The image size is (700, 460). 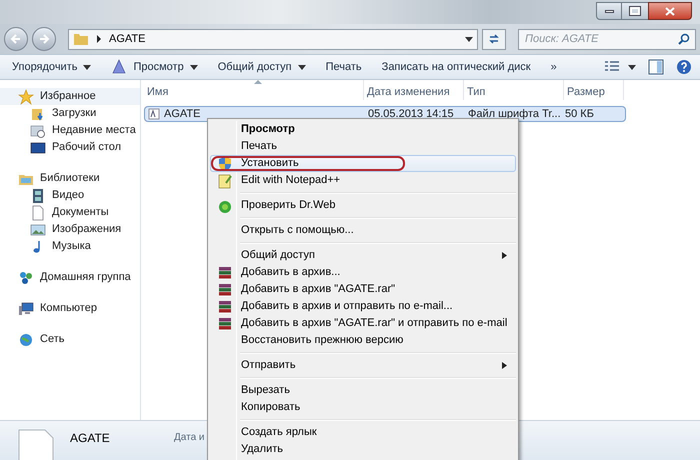 What do you see at coordinates (70, 229) in the screenshot?
I see `sidebar-item: Изображения` at bounding box center [70, 229].